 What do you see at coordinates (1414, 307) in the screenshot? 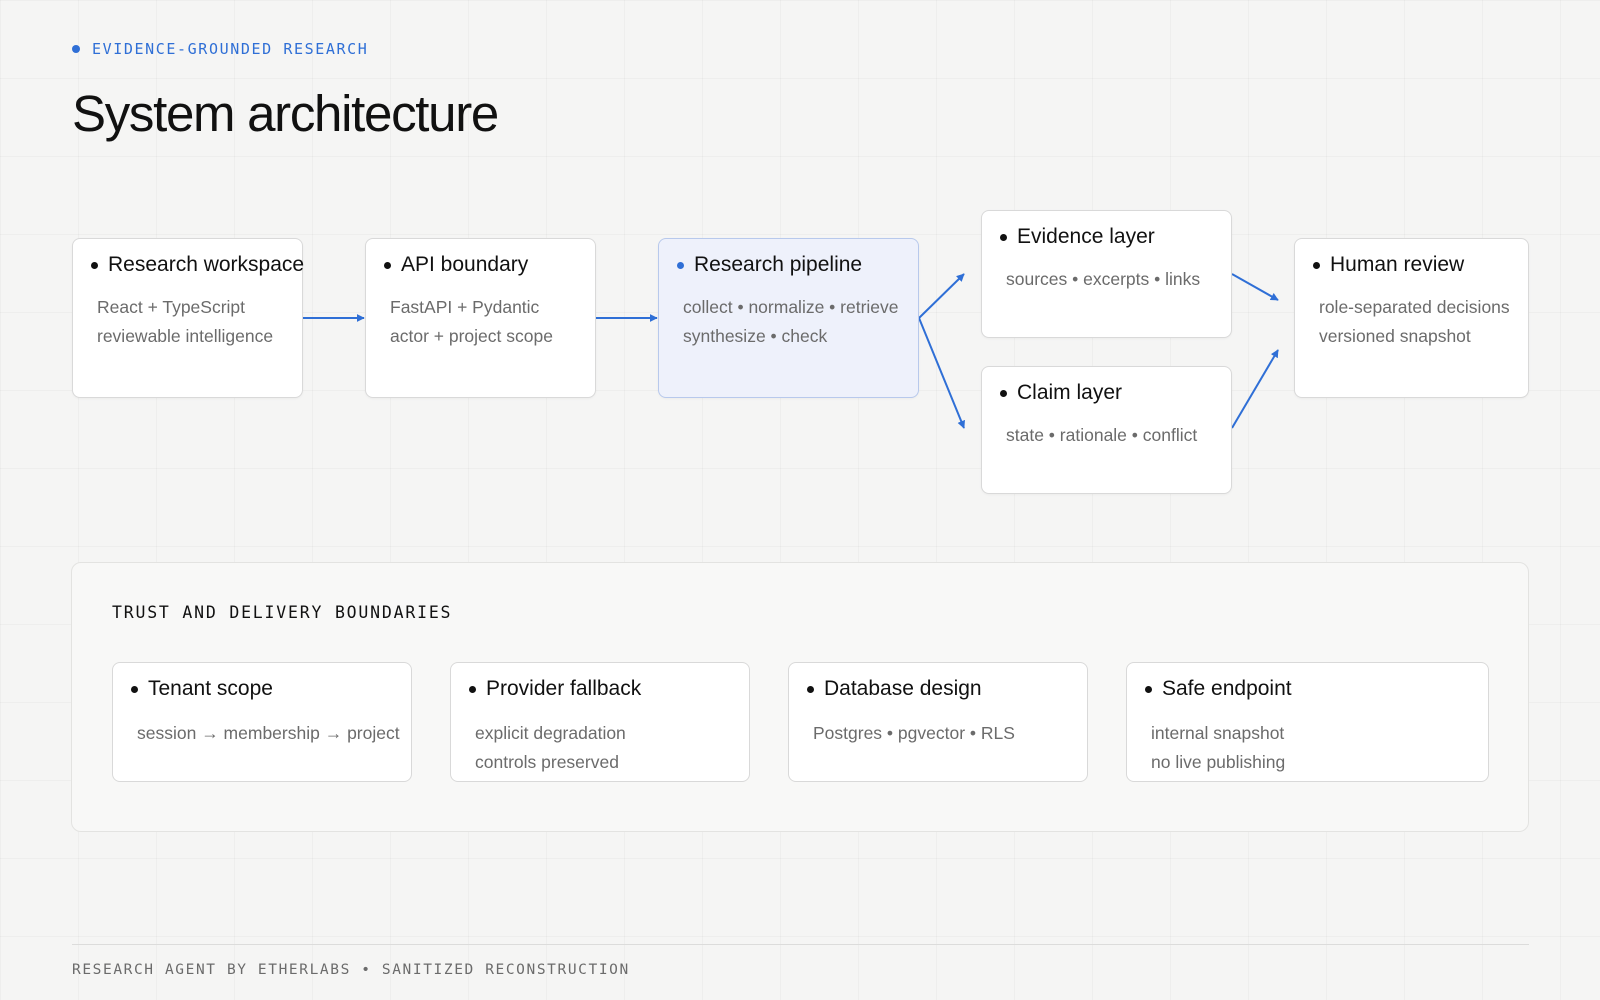
I see `node-line: role-separated decisions` at bounding box center [1414, 307].